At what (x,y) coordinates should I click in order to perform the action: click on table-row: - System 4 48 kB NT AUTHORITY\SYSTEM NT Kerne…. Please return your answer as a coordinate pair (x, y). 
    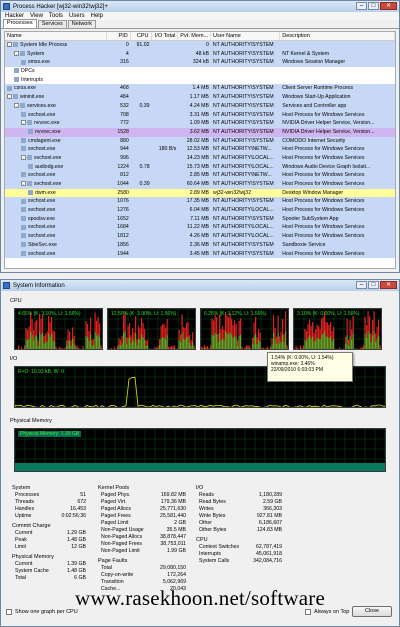
    Looking at the image, I should click on (200, 54).